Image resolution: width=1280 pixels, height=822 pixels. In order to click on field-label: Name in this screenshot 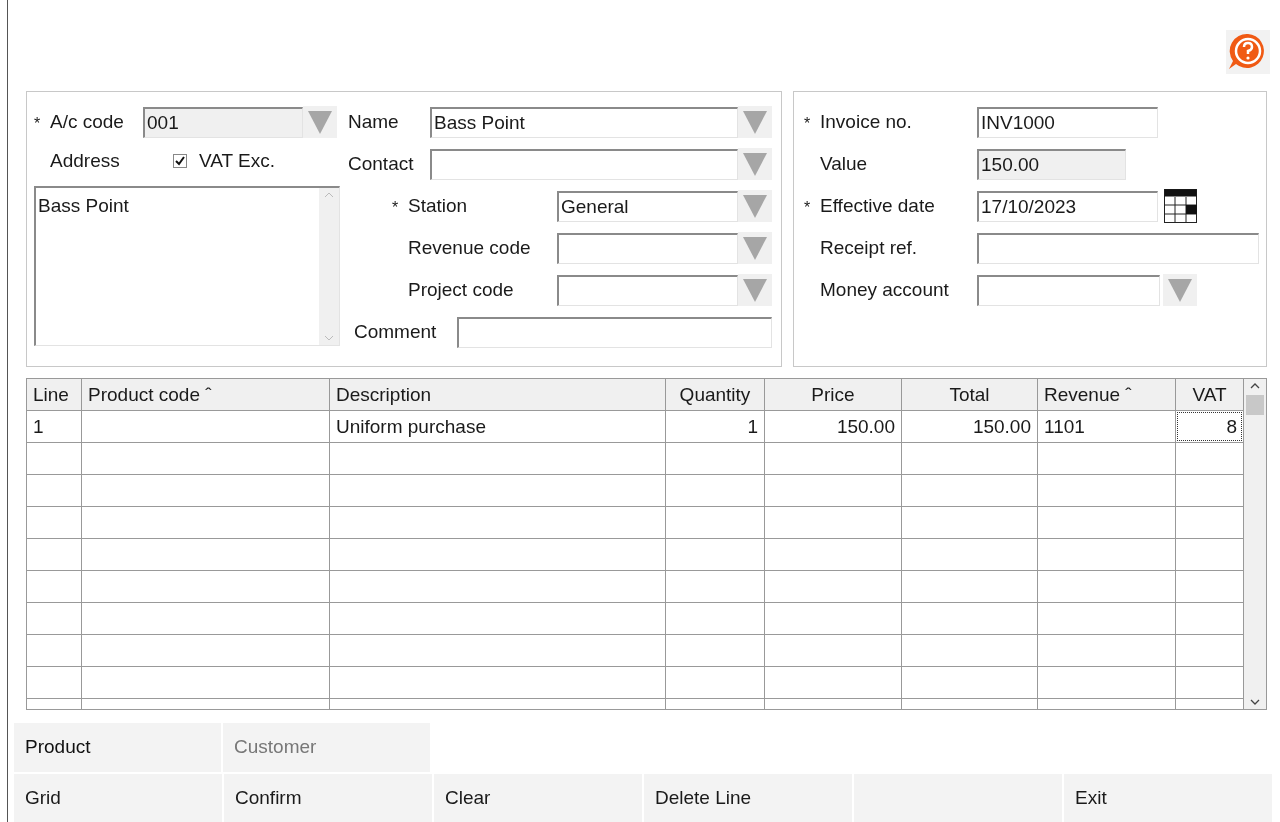, I will do `click(374, 122)`.